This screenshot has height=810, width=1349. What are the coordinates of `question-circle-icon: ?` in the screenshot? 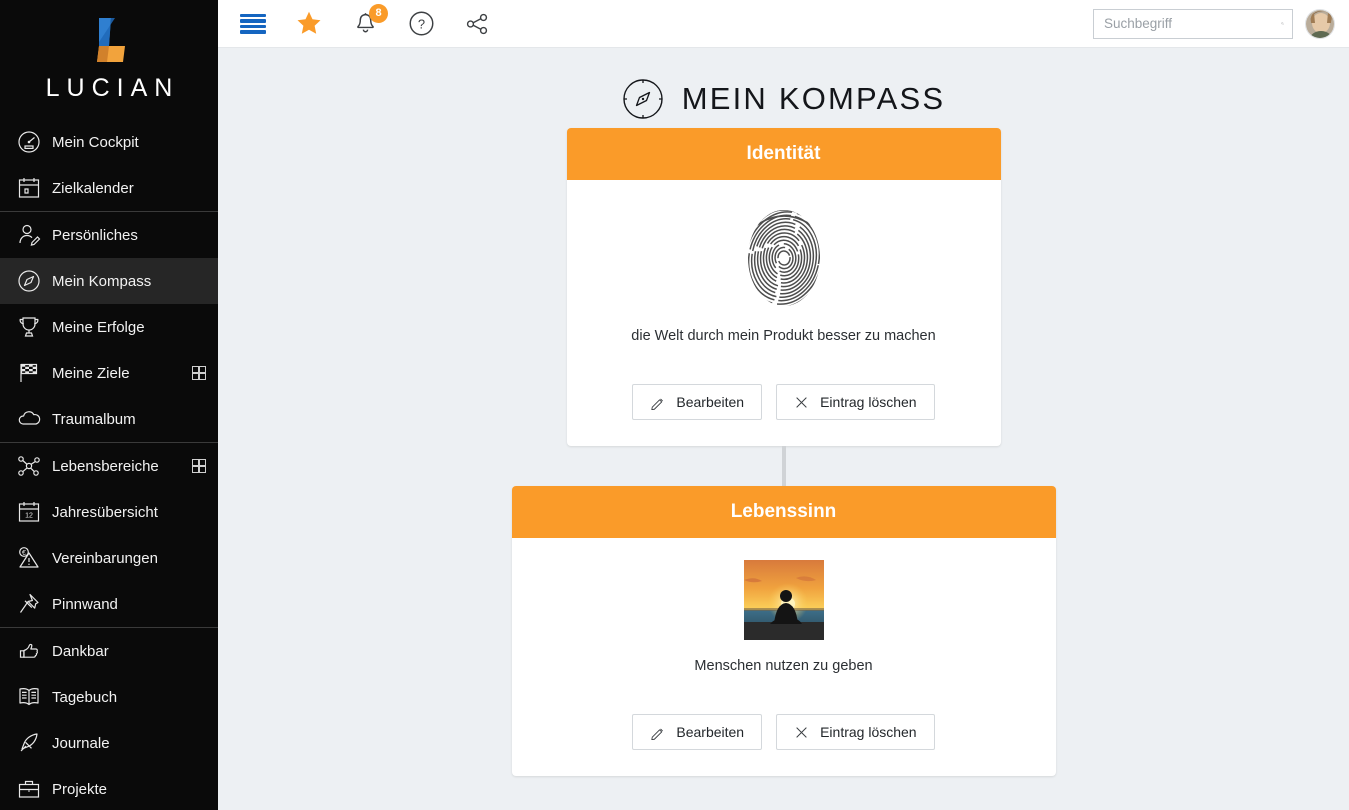 It's located at (421, 23).